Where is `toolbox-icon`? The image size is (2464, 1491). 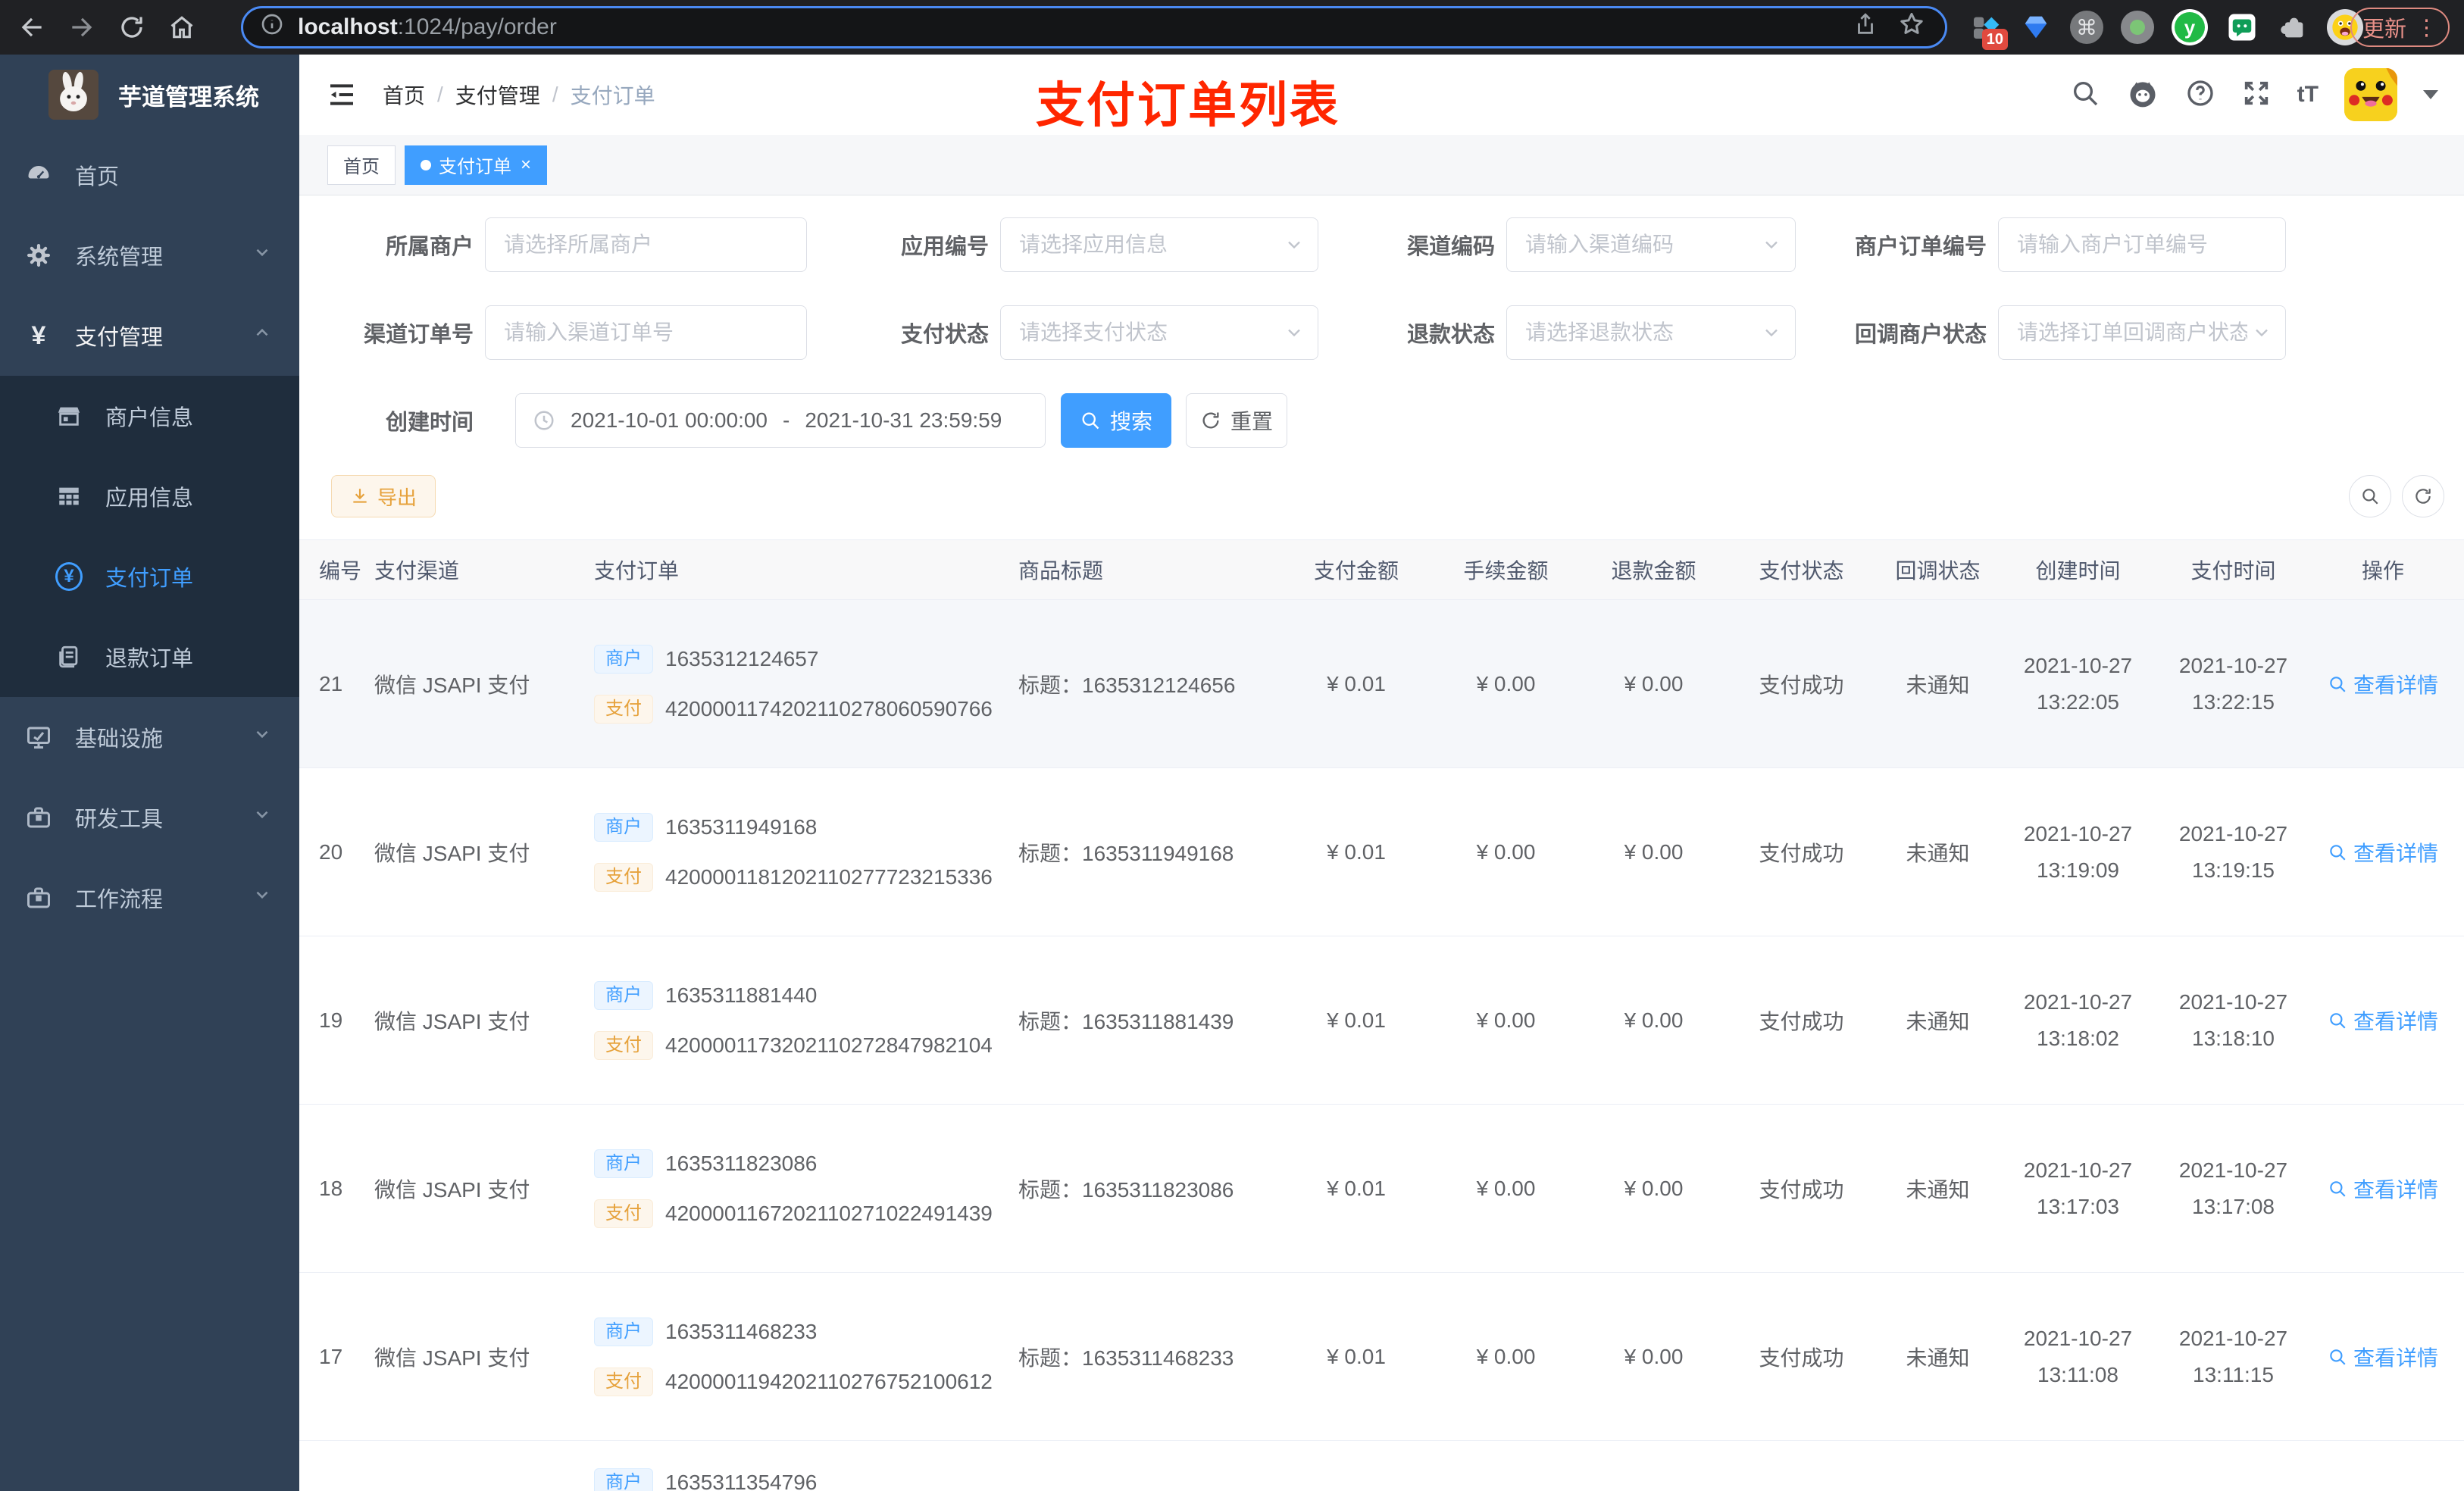
toolbox-icon is located at coordinates (38, 817).